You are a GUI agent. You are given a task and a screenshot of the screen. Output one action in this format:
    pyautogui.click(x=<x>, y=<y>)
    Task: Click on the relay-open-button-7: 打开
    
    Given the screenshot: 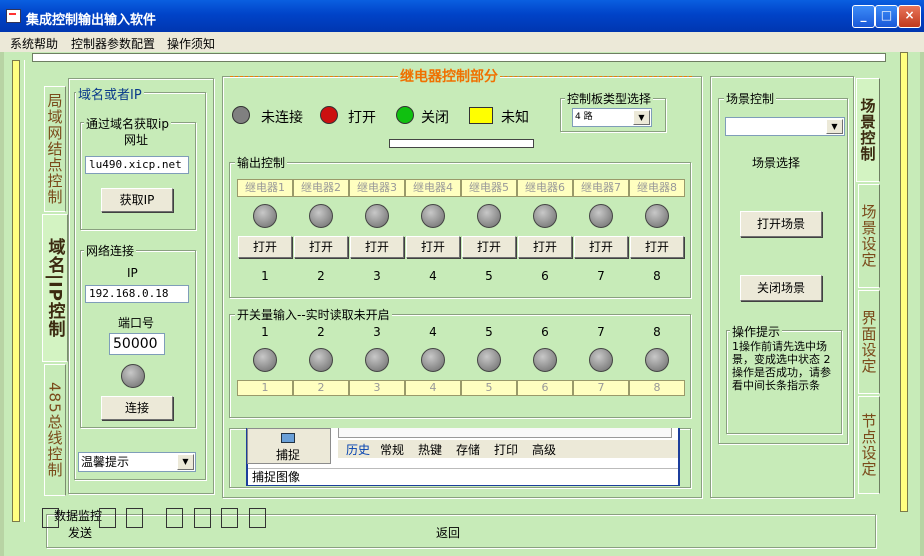 What is the action you would take?
    pyautogui.click(x=601, y=247)
    